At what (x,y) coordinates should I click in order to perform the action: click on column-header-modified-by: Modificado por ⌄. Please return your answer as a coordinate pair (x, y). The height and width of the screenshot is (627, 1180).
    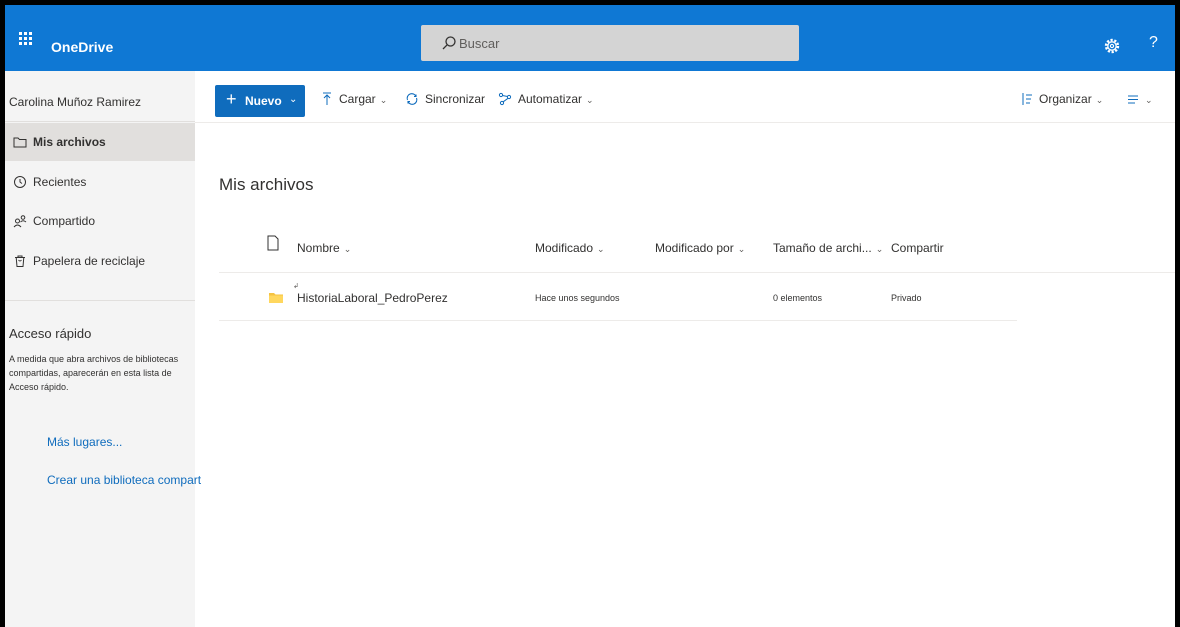
    Looking at the image, I should click on (700, 248).